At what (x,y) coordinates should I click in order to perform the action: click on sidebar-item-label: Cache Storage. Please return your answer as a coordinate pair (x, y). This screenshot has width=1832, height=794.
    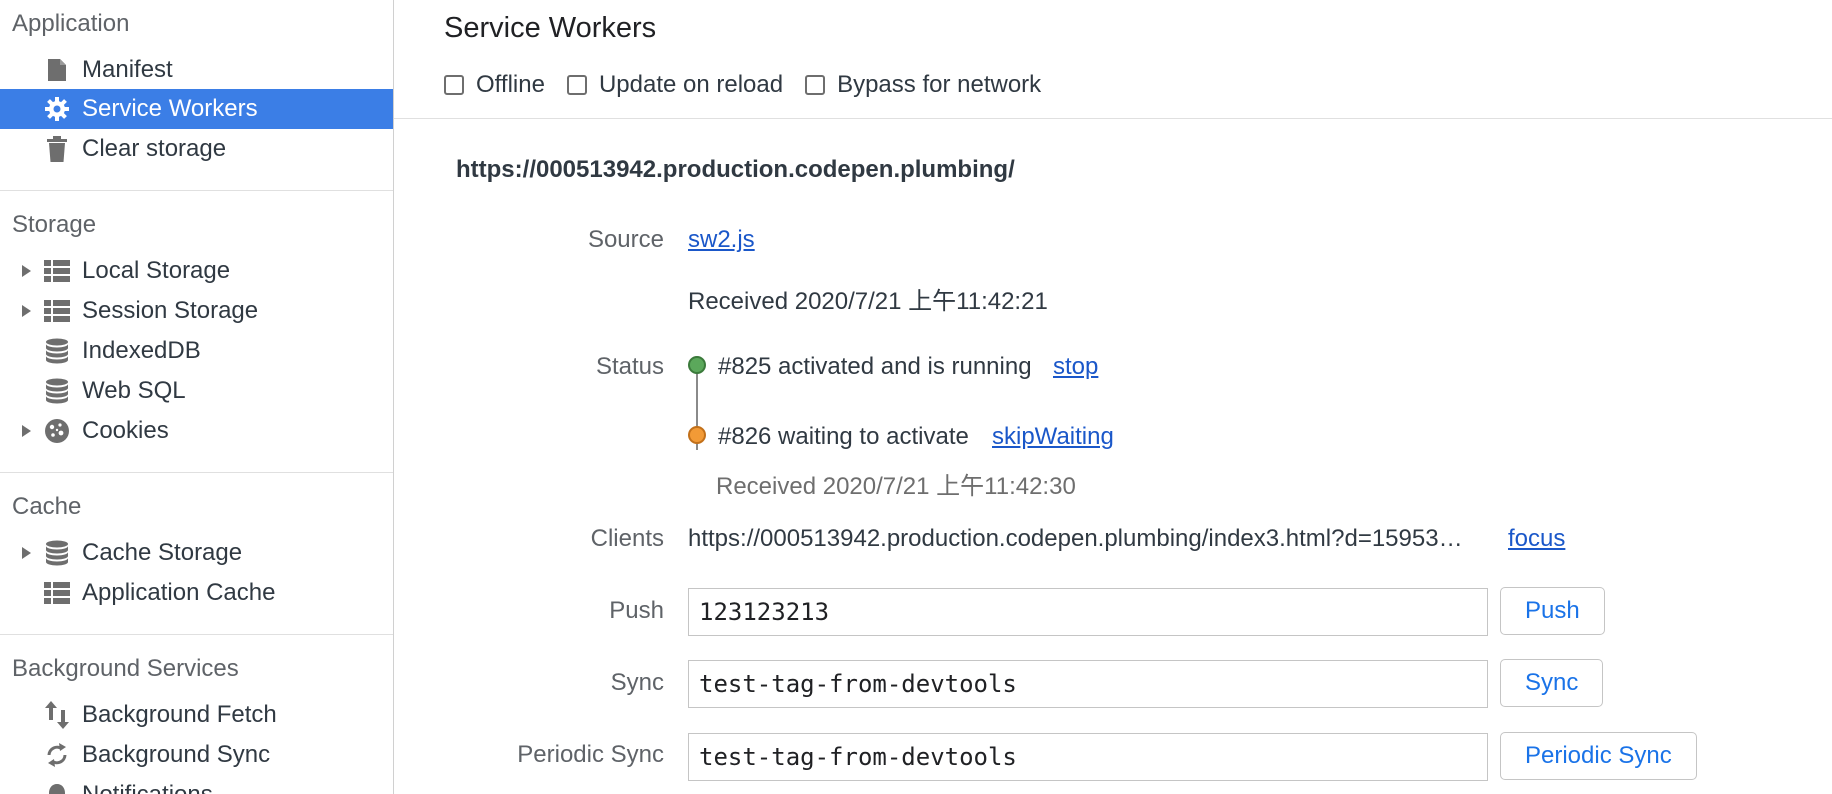
    Looking at the image, I should click on (162, 552).